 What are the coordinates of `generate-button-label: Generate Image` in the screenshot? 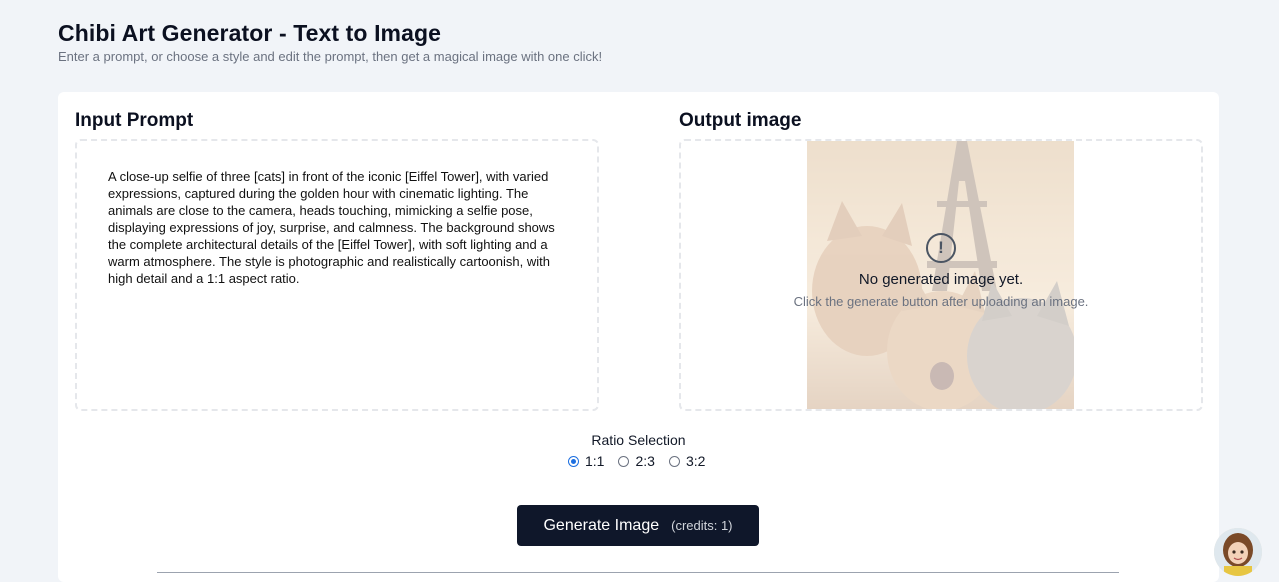 It's located at (601, 525).